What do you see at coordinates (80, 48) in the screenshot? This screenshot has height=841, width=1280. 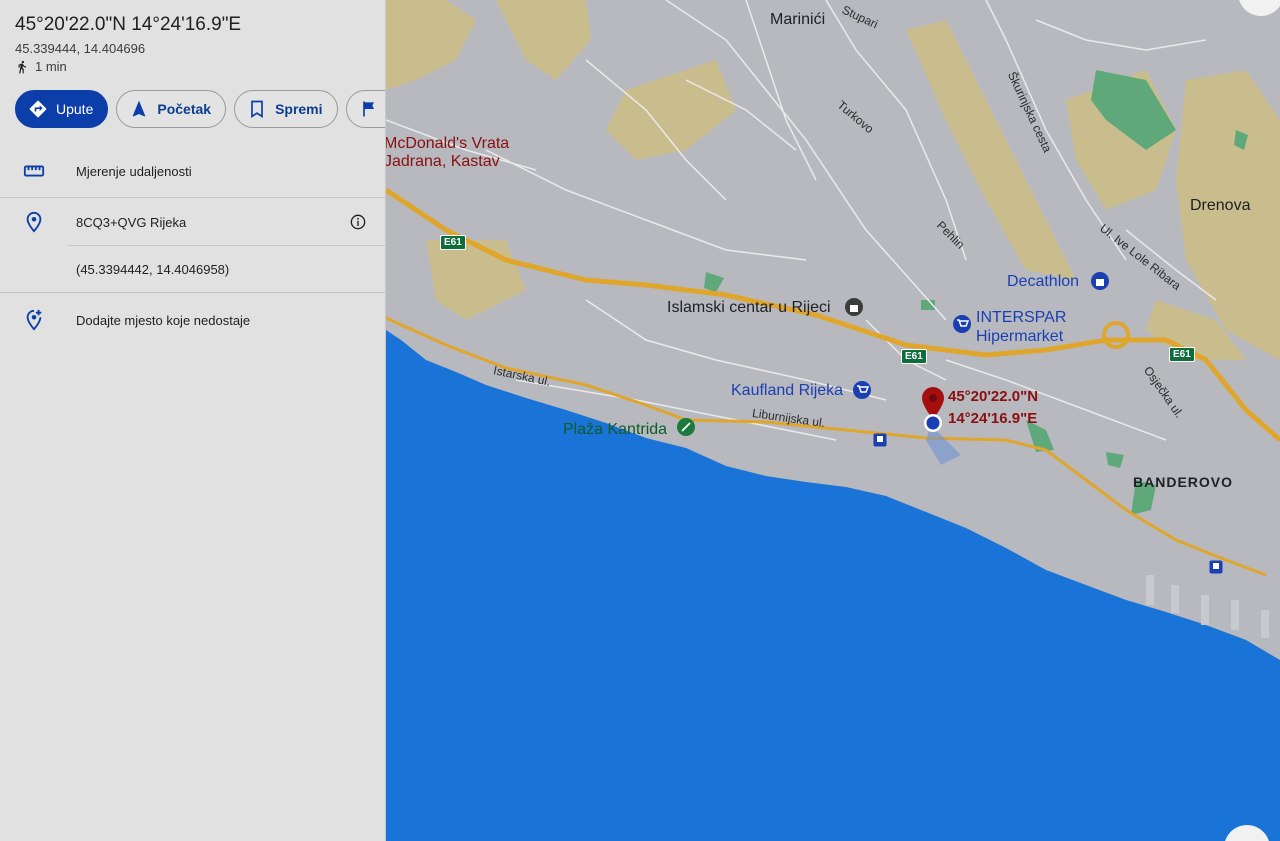 I see `decimal-coordinates: 45.339444, 14.404696` at bounding box center [80, 48].